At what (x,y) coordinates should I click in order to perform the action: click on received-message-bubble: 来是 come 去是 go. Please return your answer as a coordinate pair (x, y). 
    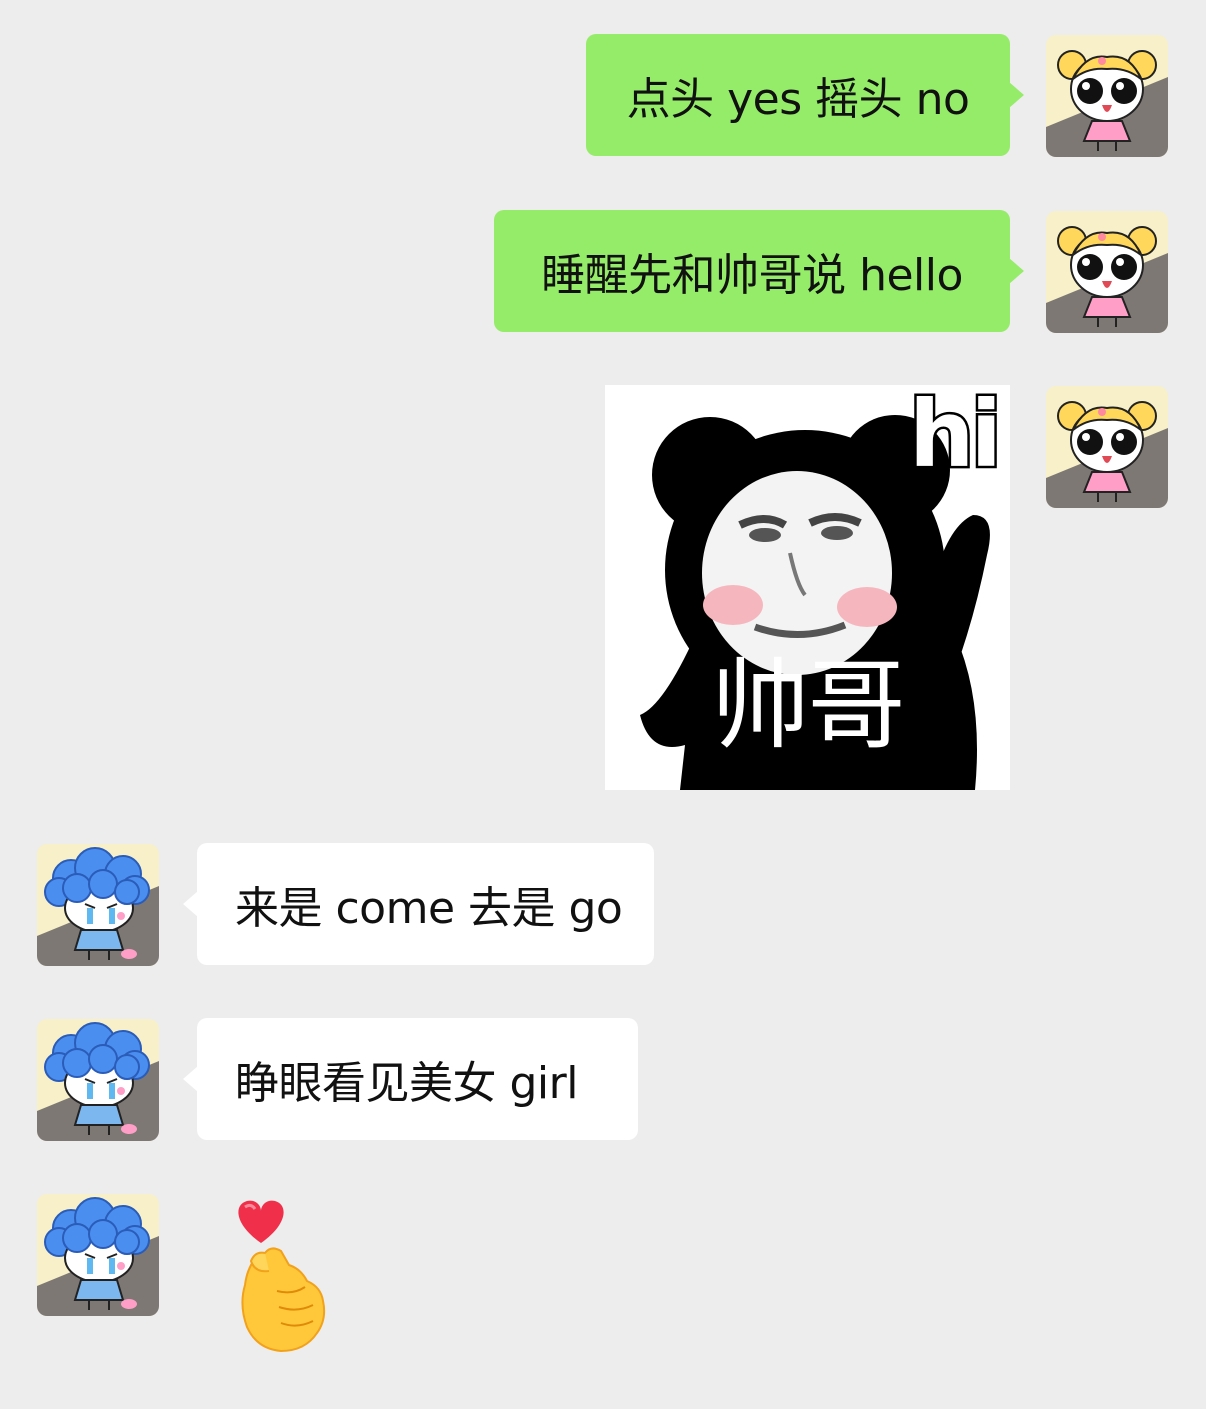
    Looking at the image, I should click on (425, 904).